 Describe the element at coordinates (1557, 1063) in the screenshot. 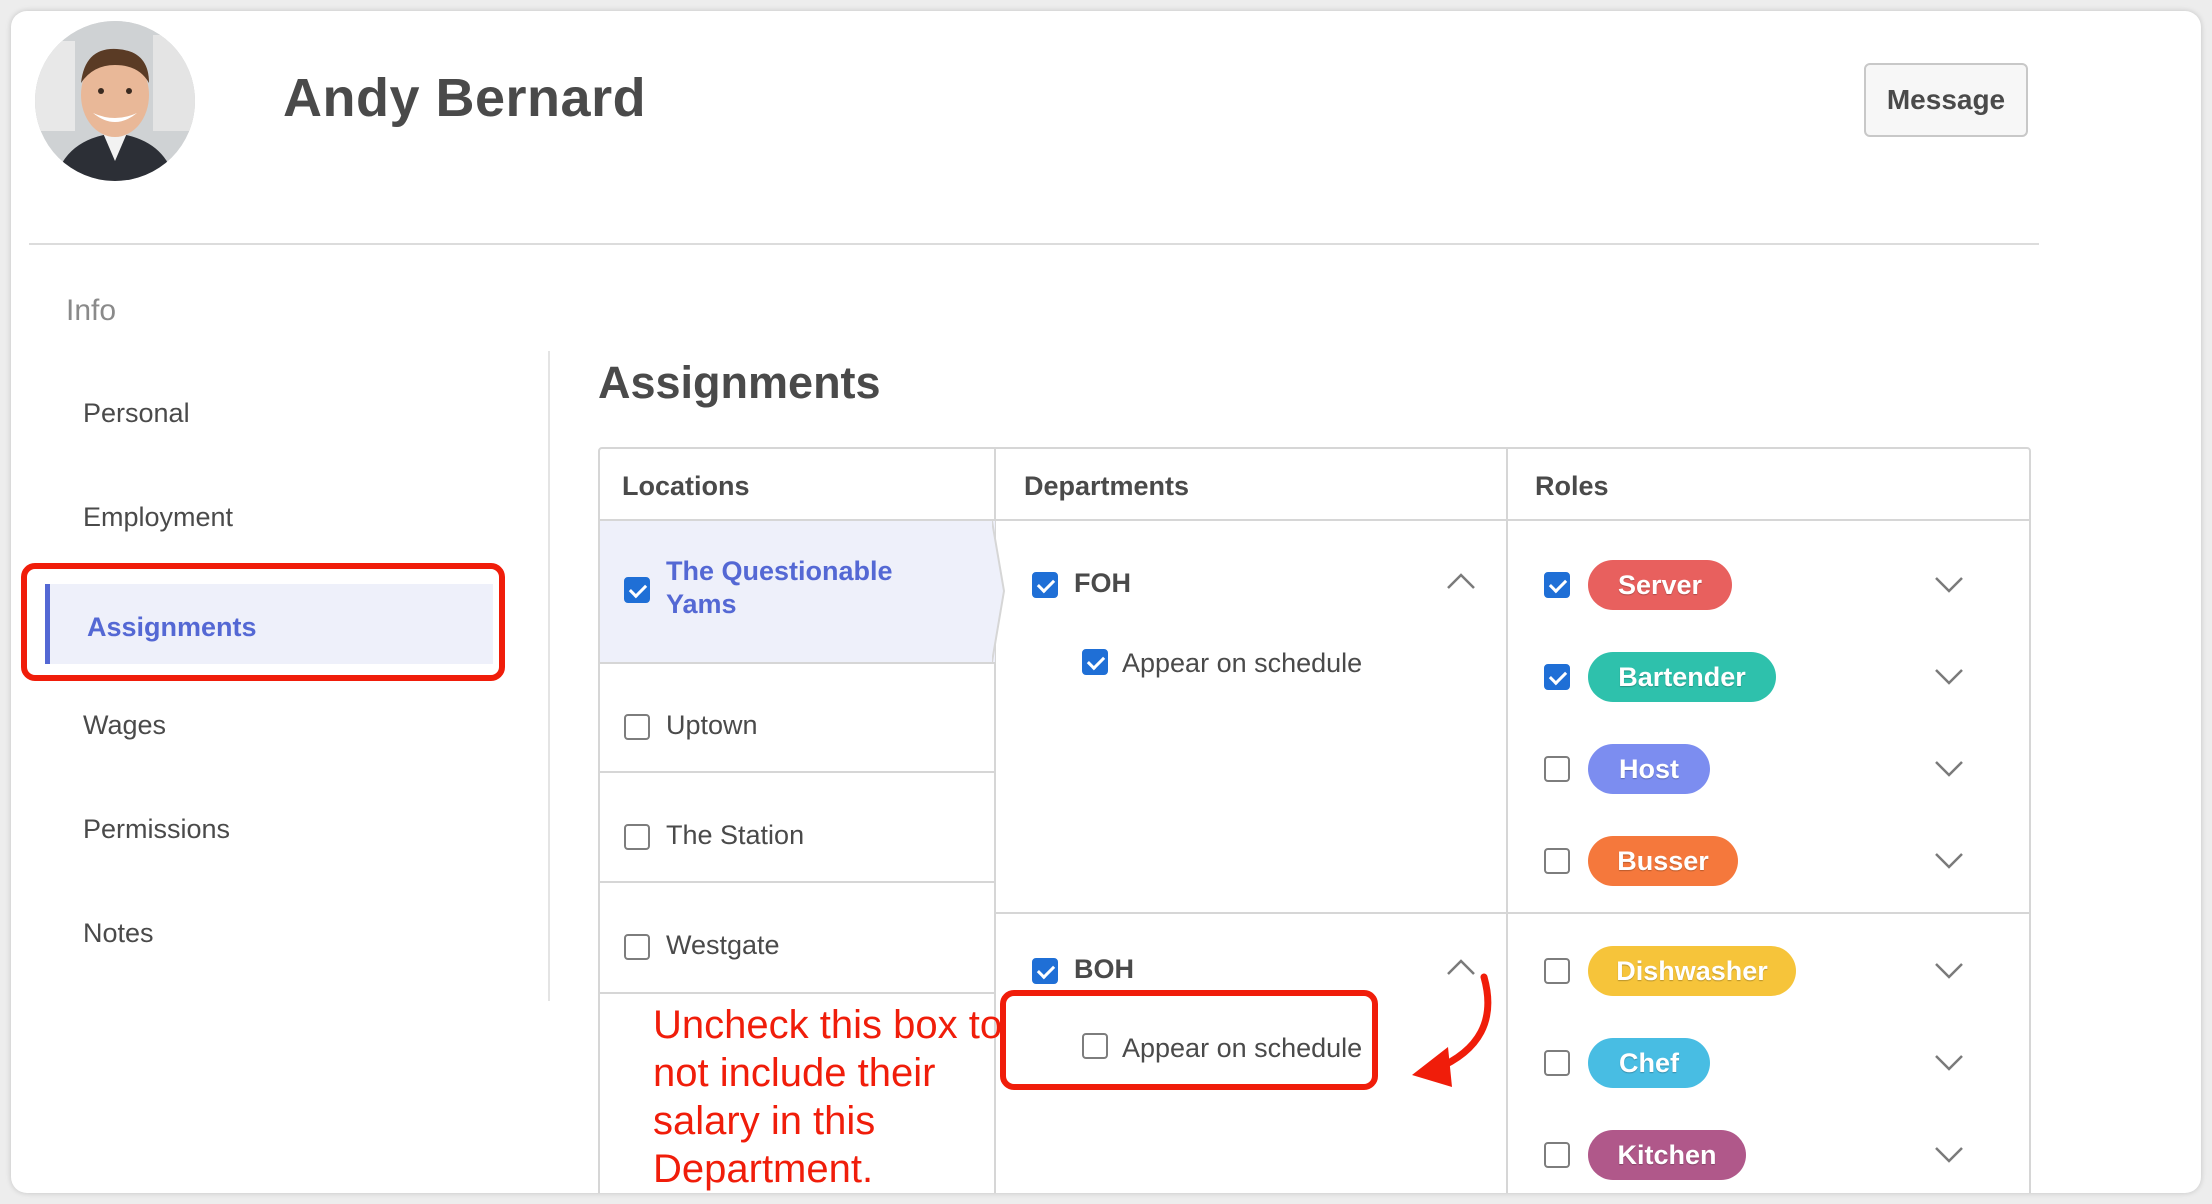

I see `role-checkbox-chef` at that location.